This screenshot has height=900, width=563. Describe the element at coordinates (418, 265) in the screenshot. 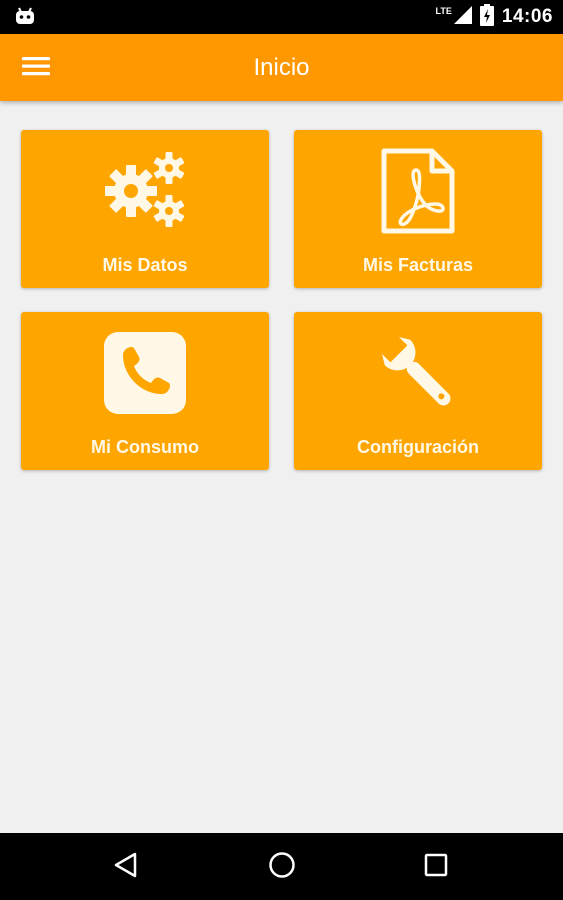

I see `tile-label: Mis Facturas` at that location.